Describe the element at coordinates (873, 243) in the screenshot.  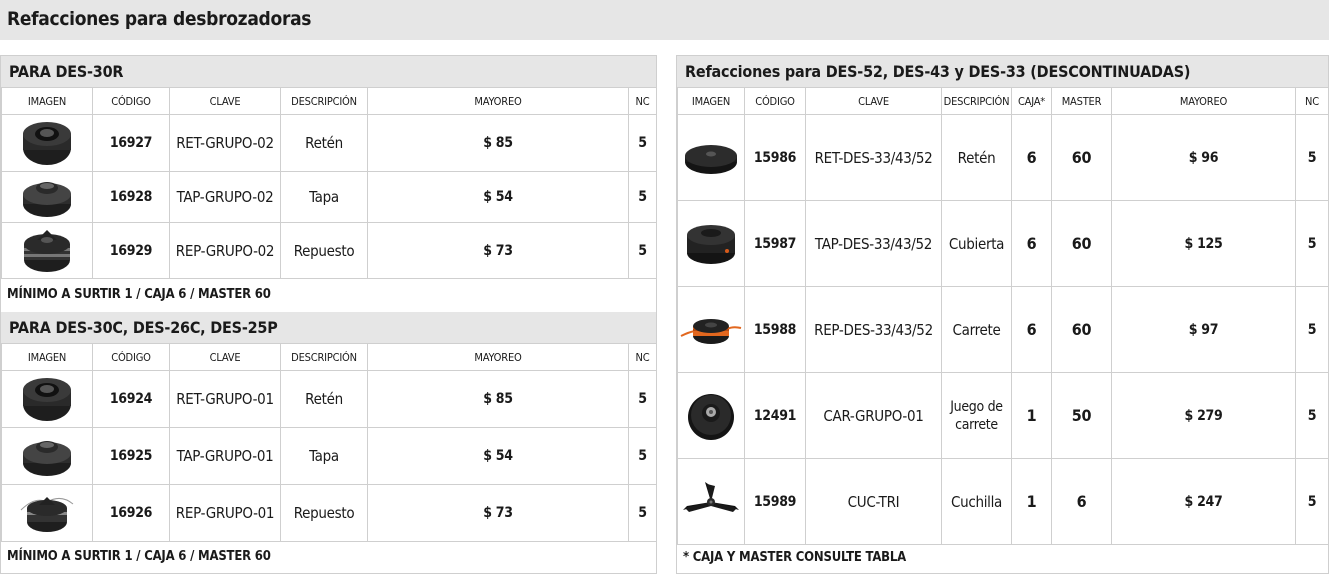
I see `clave-cell: TAP-DES-33/43/52` at that location.